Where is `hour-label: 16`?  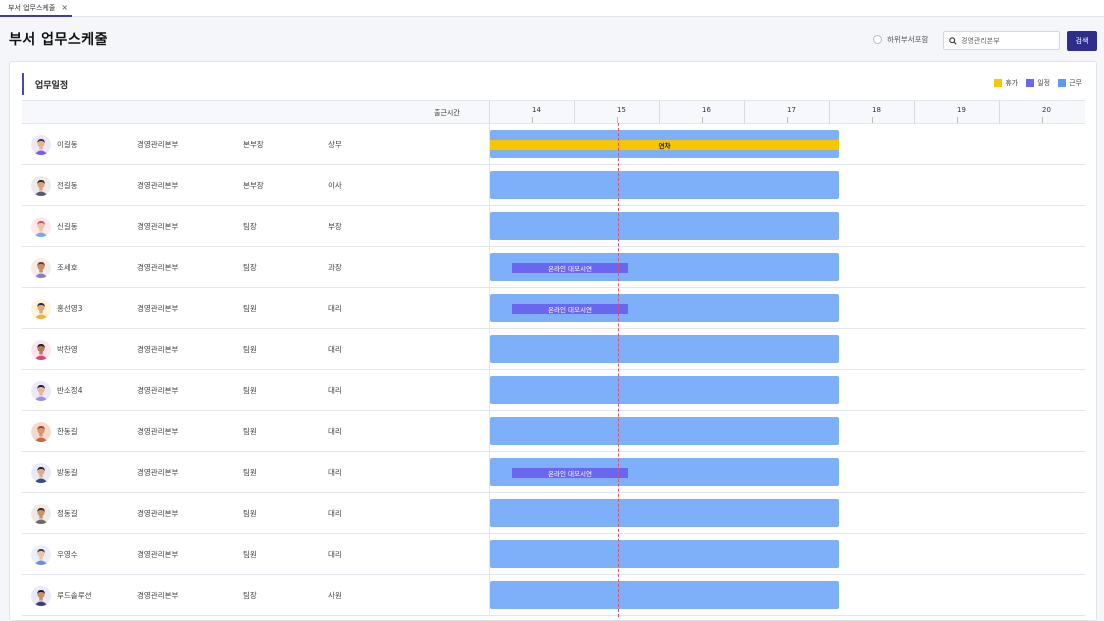
hour-label: 16 is located at coordinates (706, 110).